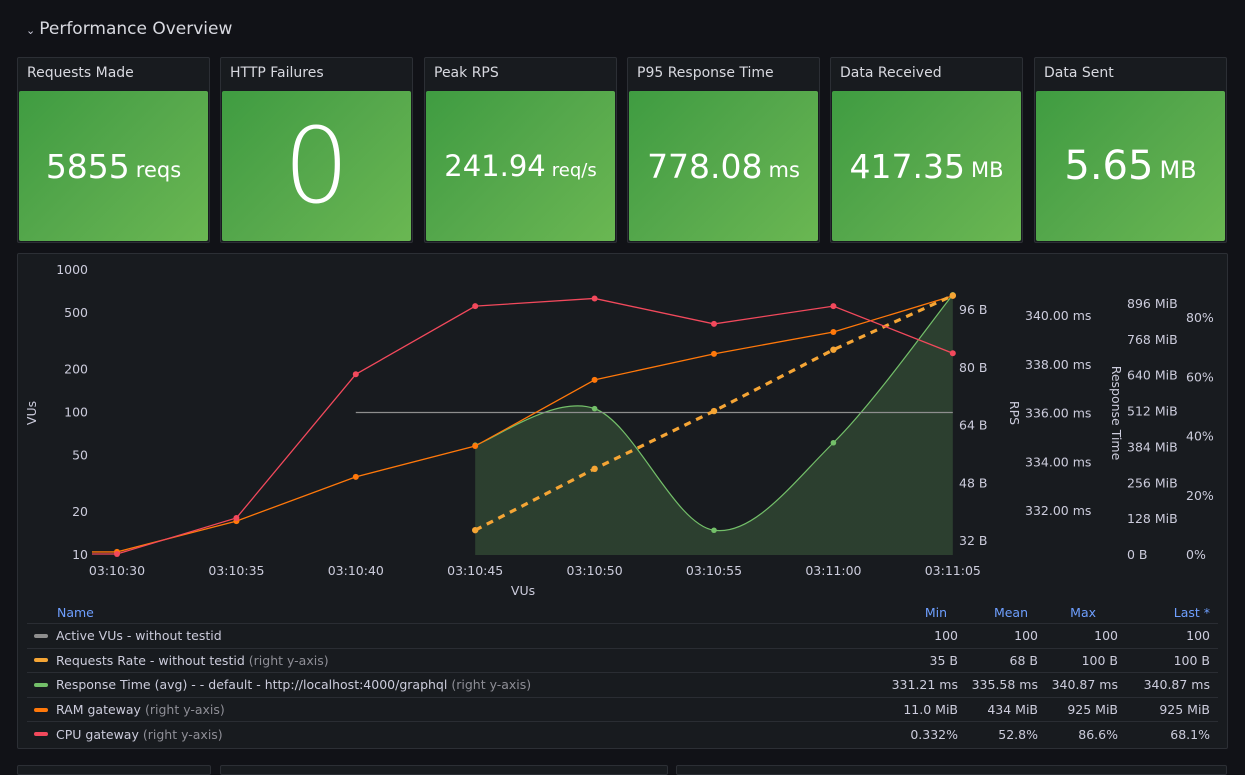  Describe the element at coordinates (80, 554) in the screenshot. I see `left-axis-tick: 10` at that location.